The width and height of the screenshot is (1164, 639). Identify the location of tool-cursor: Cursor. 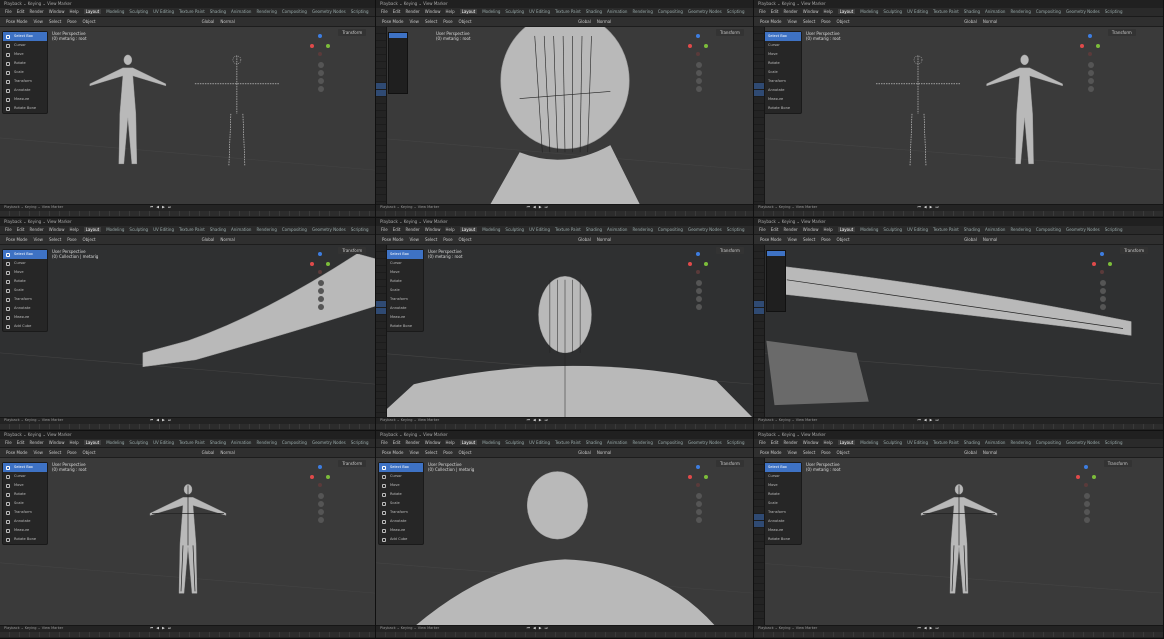
(25, 476).